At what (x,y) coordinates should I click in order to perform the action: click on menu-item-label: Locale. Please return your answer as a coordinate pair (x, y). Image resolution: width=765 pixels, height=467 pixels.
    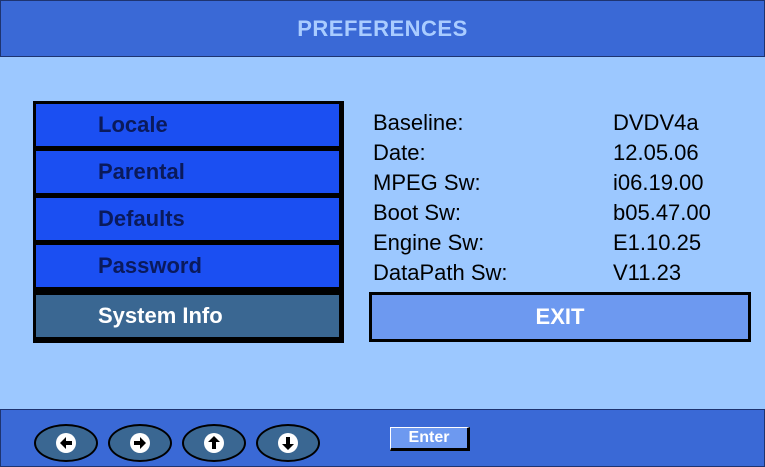
    Looking at the image, I should click on (133, 124).